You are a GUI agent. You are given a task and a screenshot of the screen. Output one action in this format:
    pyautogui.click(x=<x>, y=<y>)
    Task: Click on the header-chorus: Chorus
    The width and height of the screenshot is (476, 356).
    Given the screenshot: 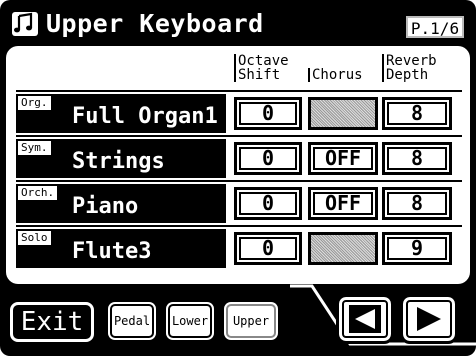 What is the action you would take?
    pyautogui.click(x=343, y=75)
    